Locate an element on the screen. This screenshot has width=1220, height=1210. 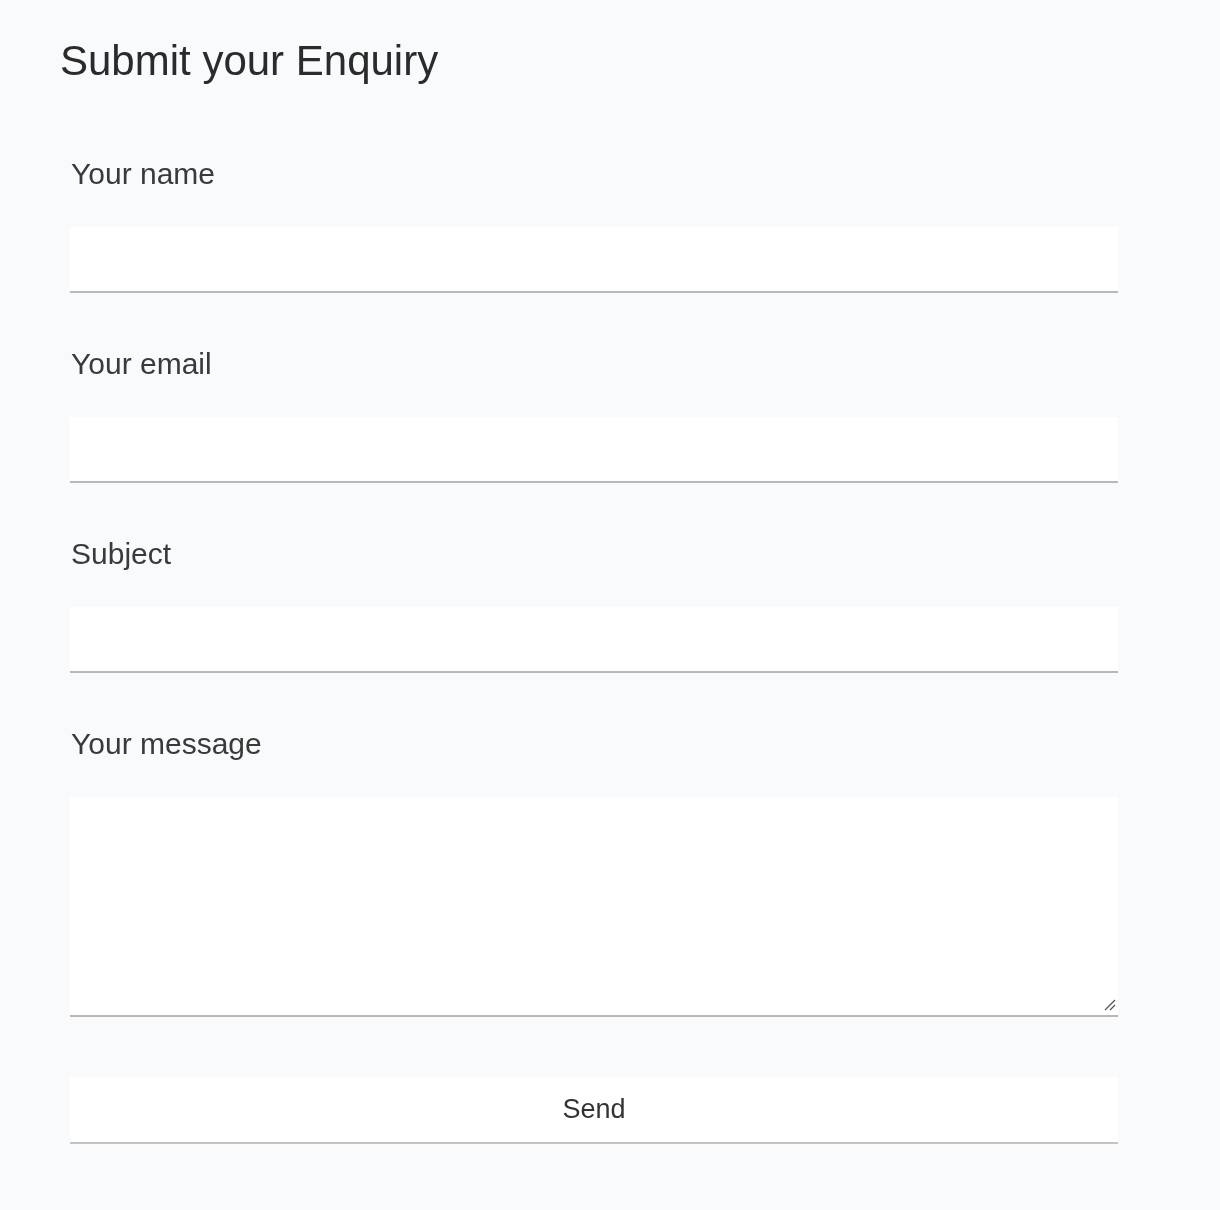
resize-handle-icon is located at coordinates (1109, 1004).